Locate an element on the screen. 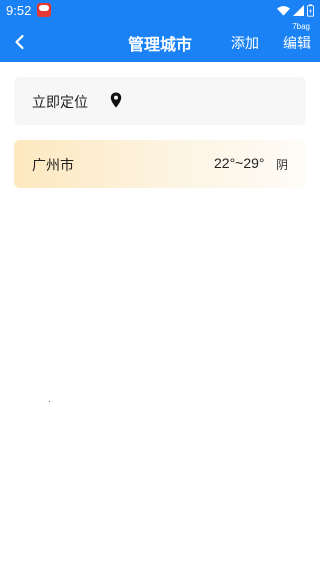 The width and height of the screenshot is (320, 569). location-pin-icon is located at coordinates (116, 100).